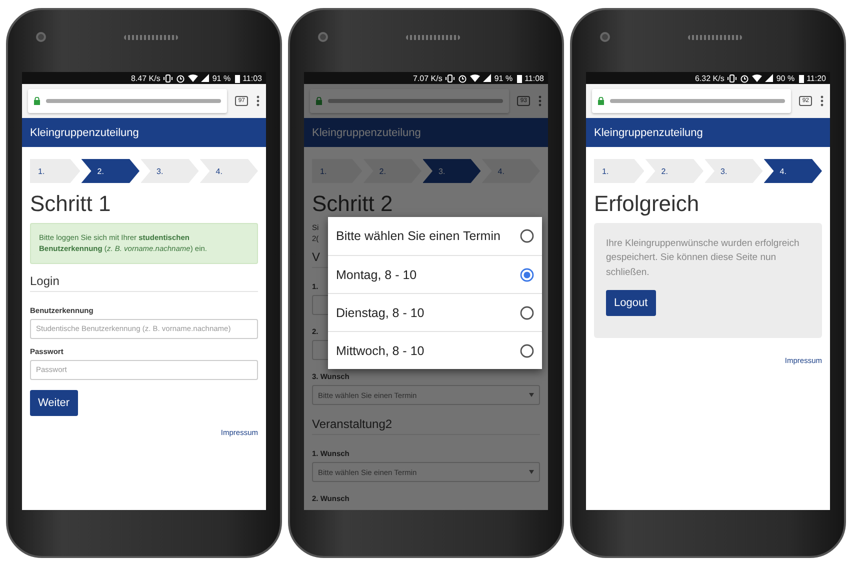 The image size is (856, 566). Describe the element at coordinates (376, 275) in the screenshot. I see `option-label: Montag, 8 - 10` at that location.